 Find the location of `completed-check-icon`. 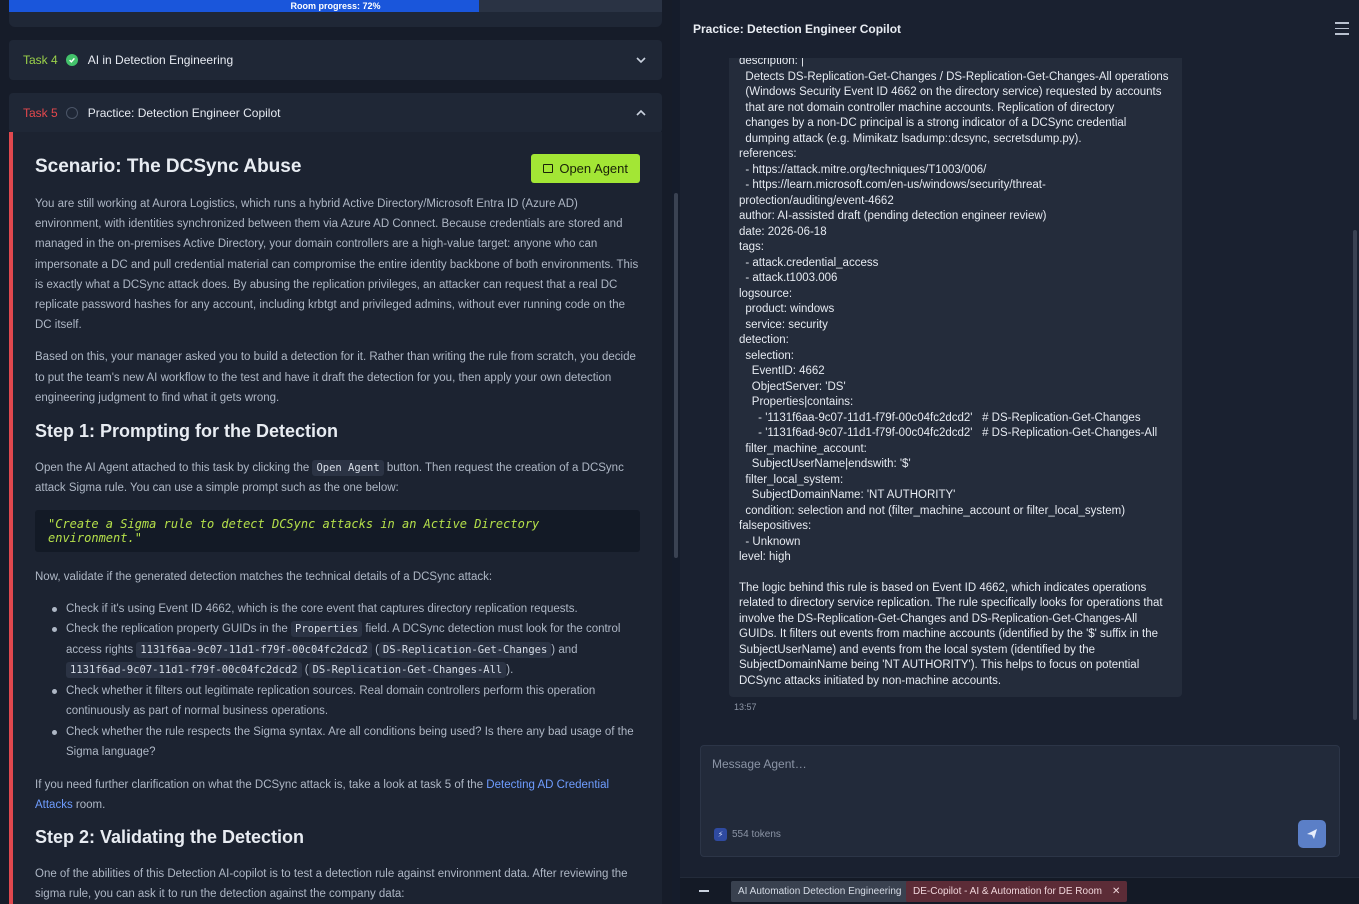

completed-check-icon is located at coordinates (71, 60).